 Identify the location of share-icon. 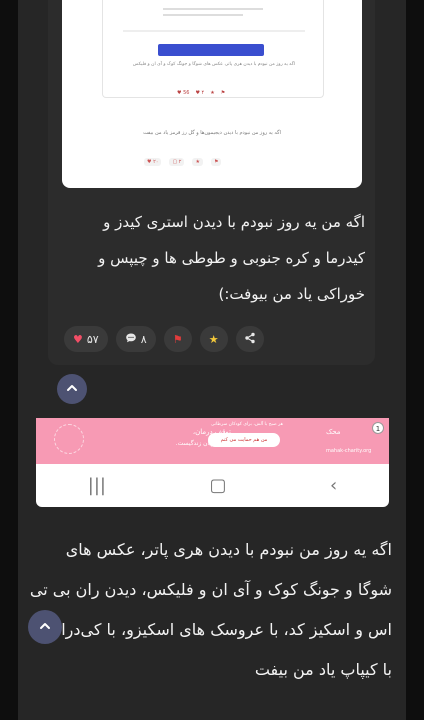
(250, 339).